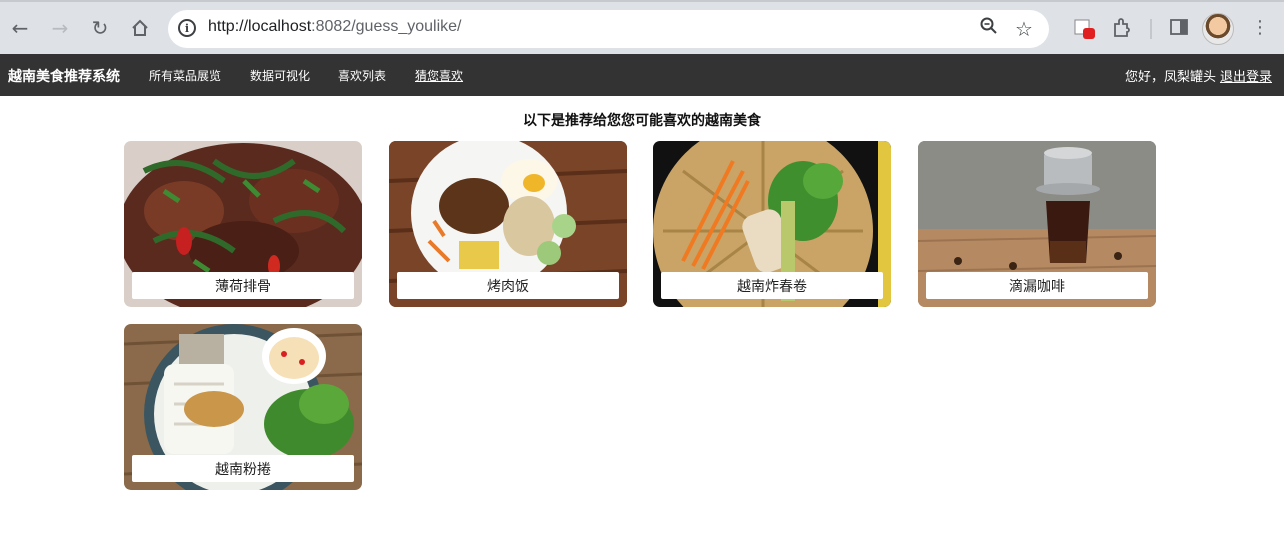 Image resolution: width=1284 pixels, height=547 pixels. I want to click on site-info-icon: i, so click(187, 28).